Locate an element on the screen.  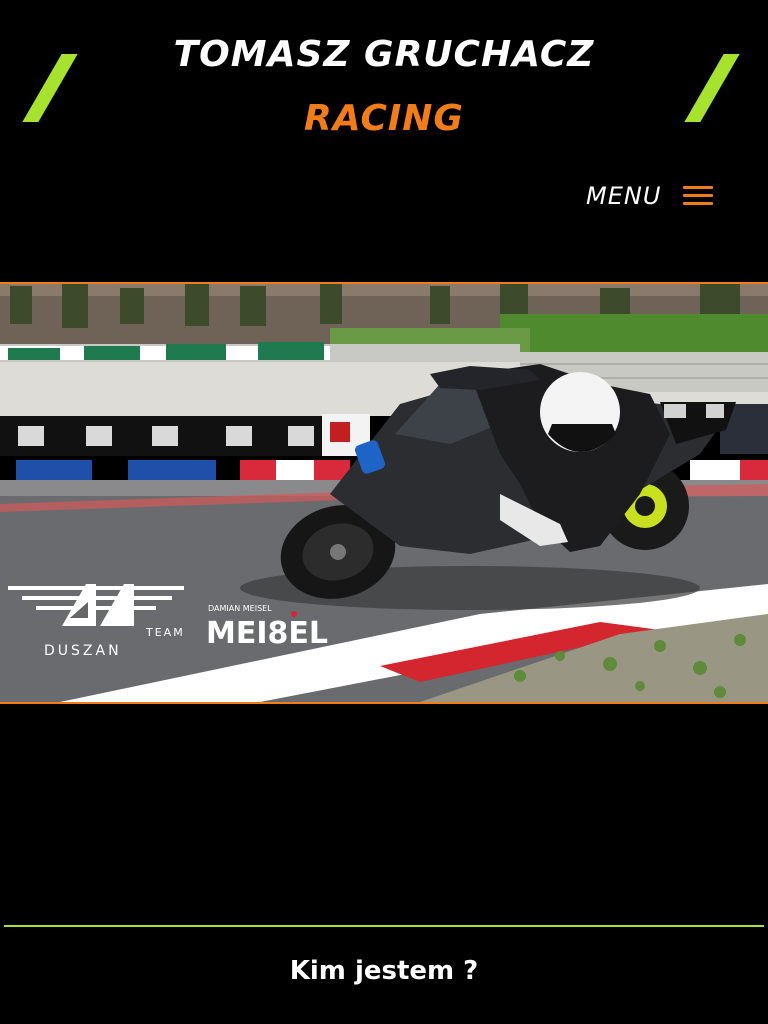
menu-button: MENU is located at coordinates (650, 196).